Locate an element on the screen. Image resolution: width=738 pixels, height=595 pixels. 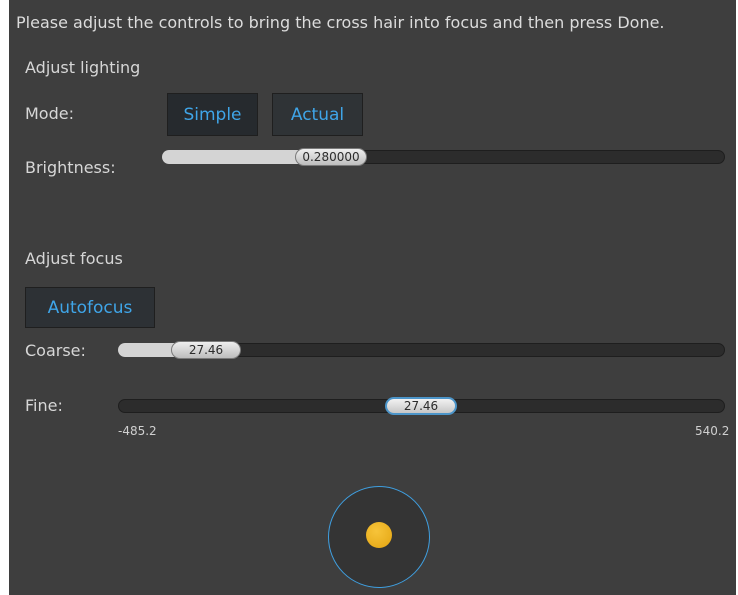
fine-label: Fine: is located at coordinates (44, 405).